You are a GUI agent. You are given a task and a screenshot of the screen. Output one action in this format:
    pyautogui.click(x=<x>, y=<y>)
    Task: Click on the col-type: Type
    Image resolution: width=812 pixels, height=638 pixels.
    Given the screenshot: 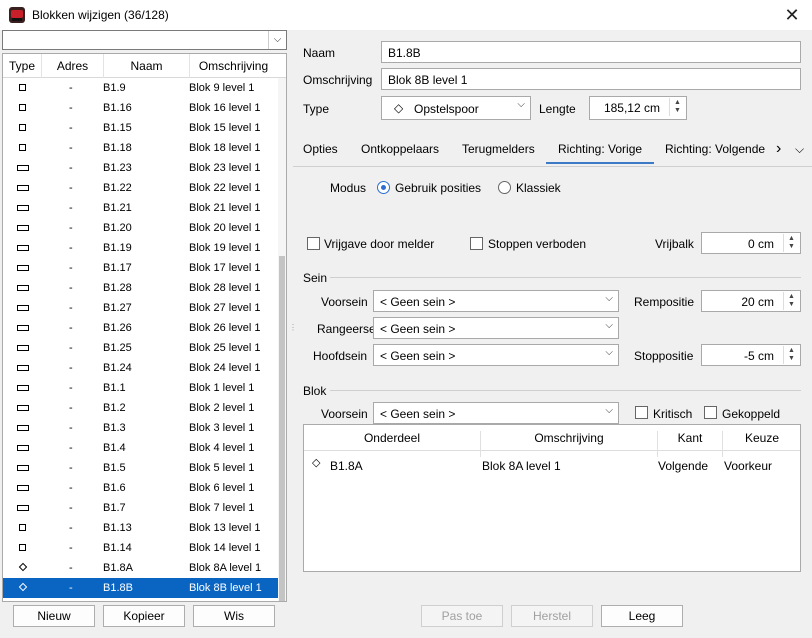 What is the action you would take?
    pyautogui.click(x=22, y=66)
    